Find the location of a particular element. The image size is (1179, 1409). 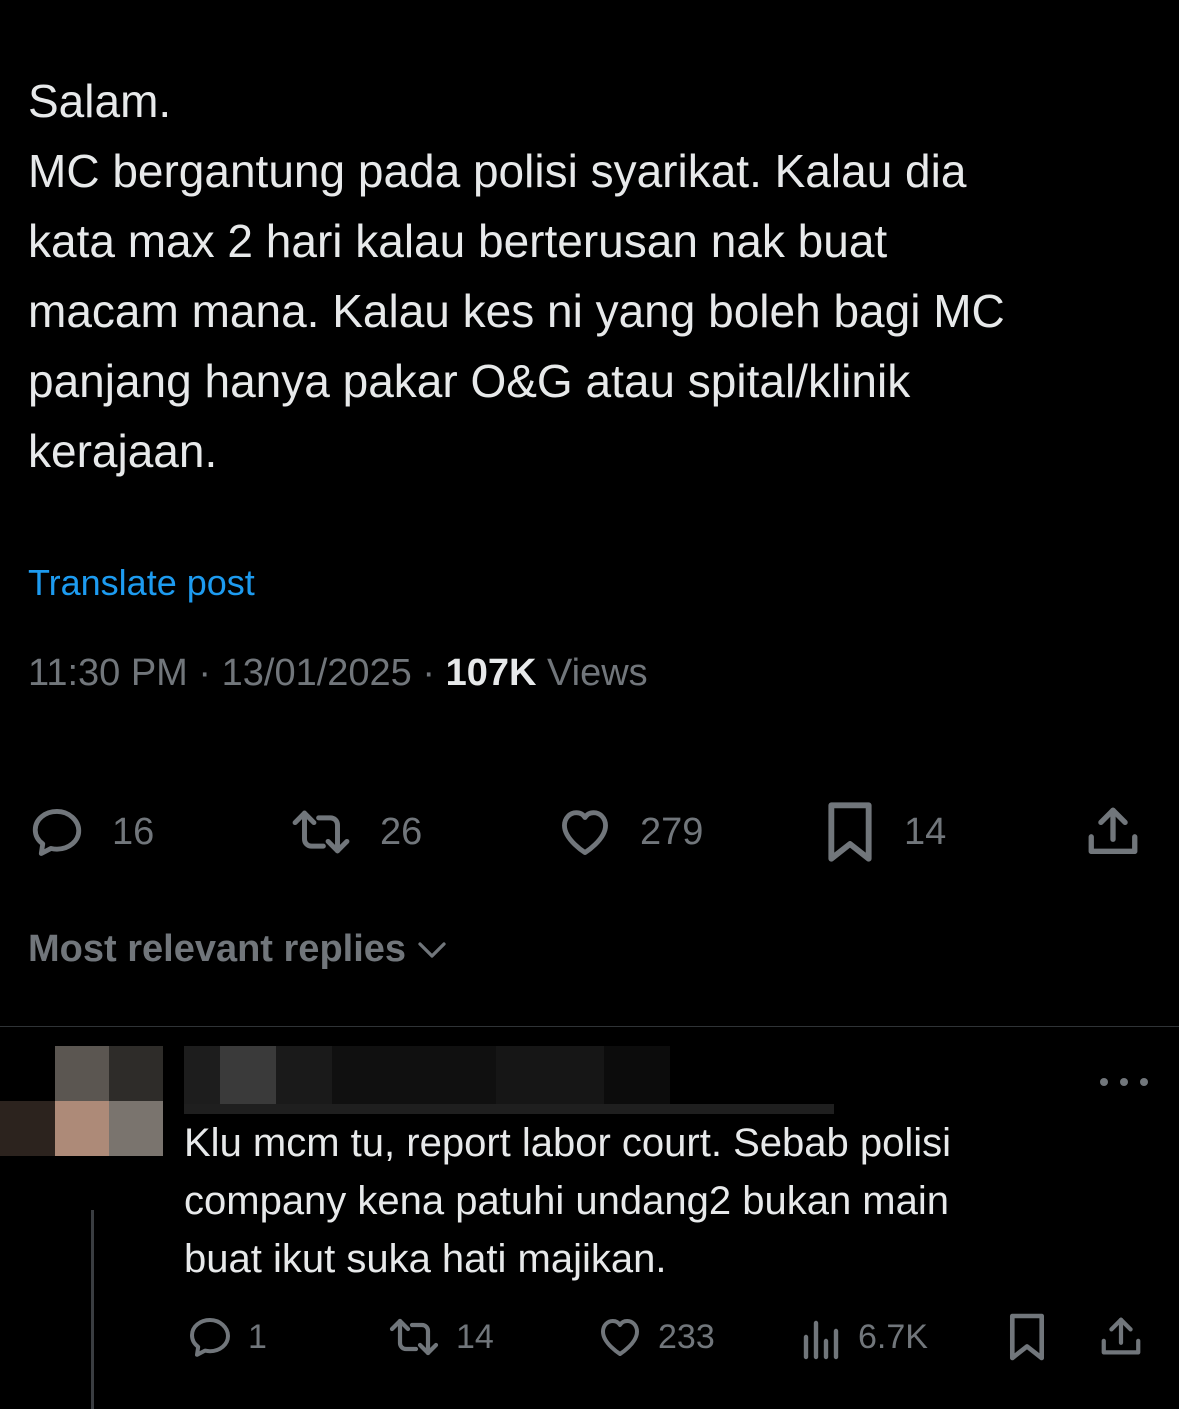

reply-text-line: company kena patuhi undang2 bukan main is located at coordinates (566, 1201).